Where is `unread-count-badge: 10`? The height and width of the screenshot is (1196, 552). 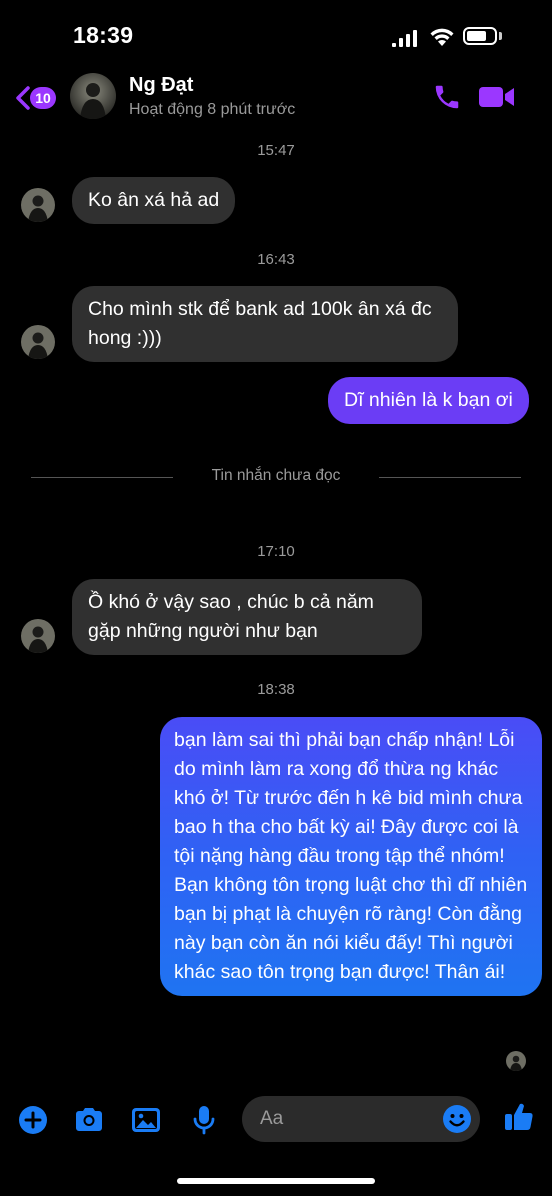
unread-count-badge: 10 is located at coordinates (43, 98).